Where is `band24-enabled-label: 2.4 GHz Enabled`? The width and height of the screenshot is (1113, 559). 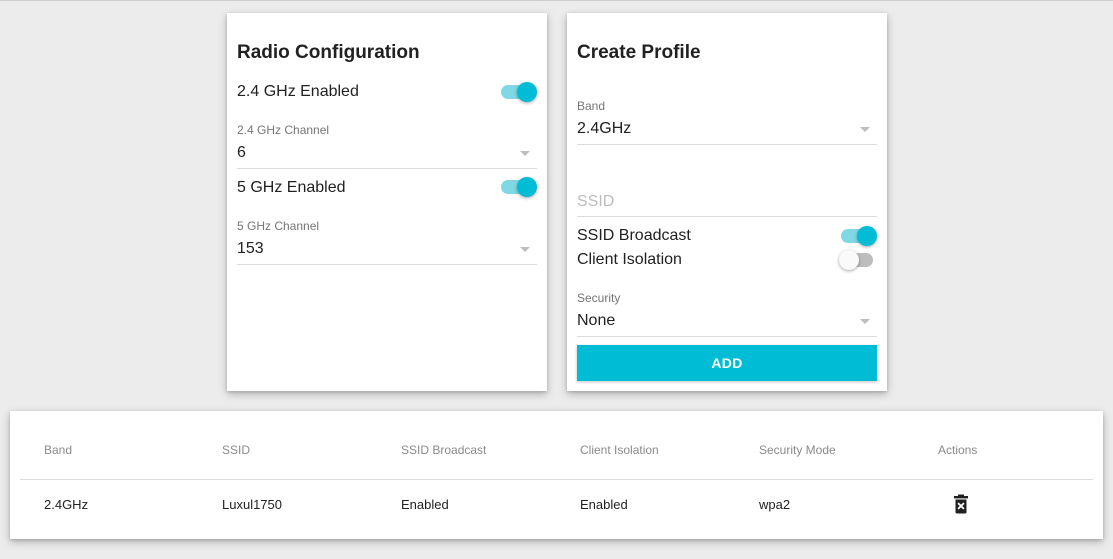
band24-enabled-label: 2.4 GHz Enabled is located at coordinates (298, 91).